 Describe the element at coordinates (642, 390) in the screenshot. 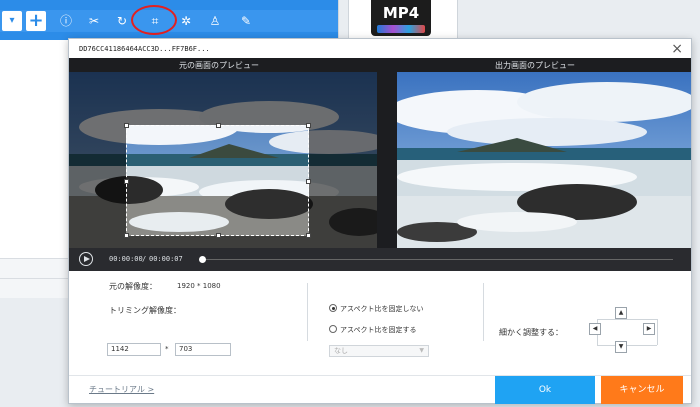

I see `cancel-button: キャンセル` at that location.